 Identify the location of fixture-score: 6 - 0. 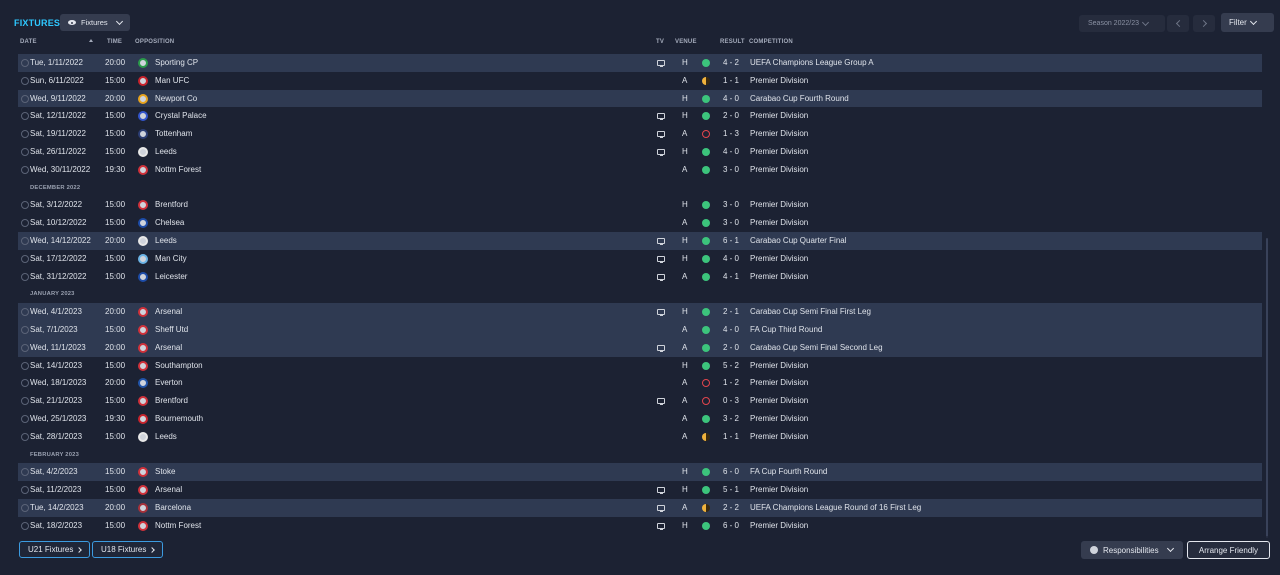
(731, 471).